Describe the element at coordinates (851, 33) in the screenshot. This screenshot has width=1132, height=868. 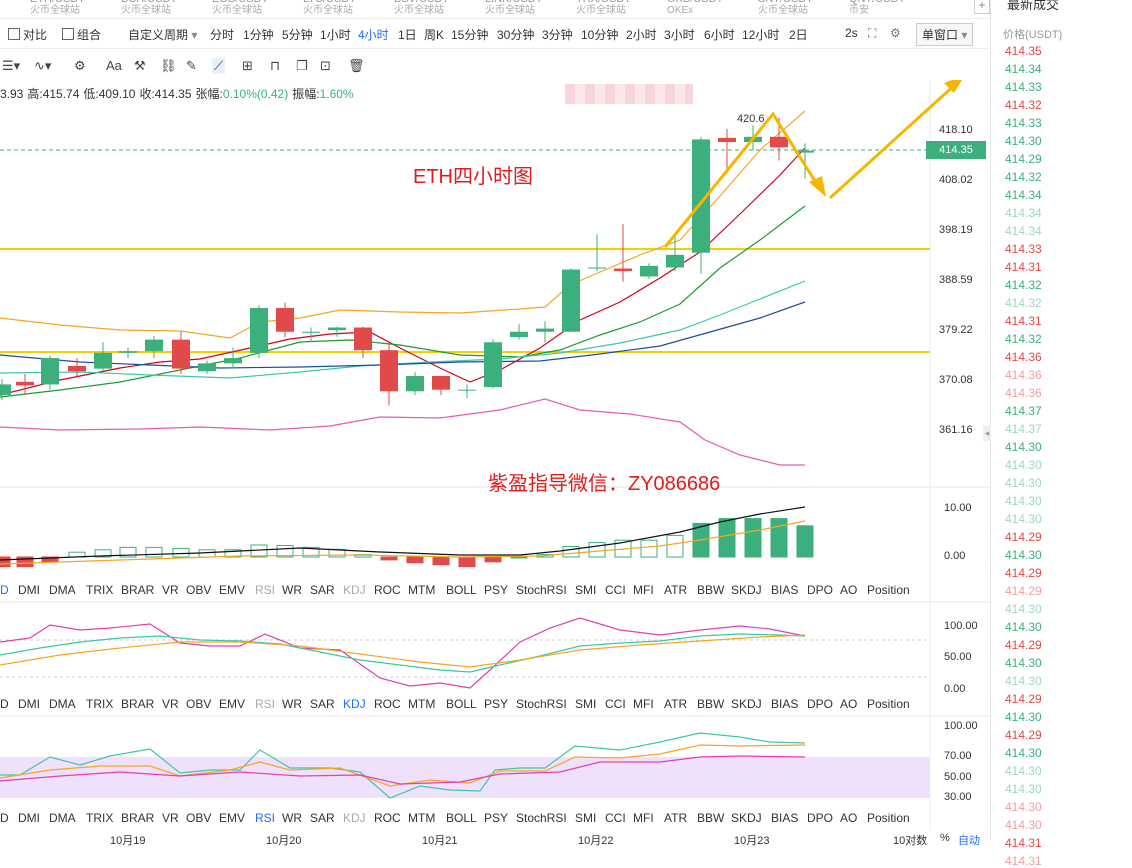
I see `refresh-interval: 2s` at that location.